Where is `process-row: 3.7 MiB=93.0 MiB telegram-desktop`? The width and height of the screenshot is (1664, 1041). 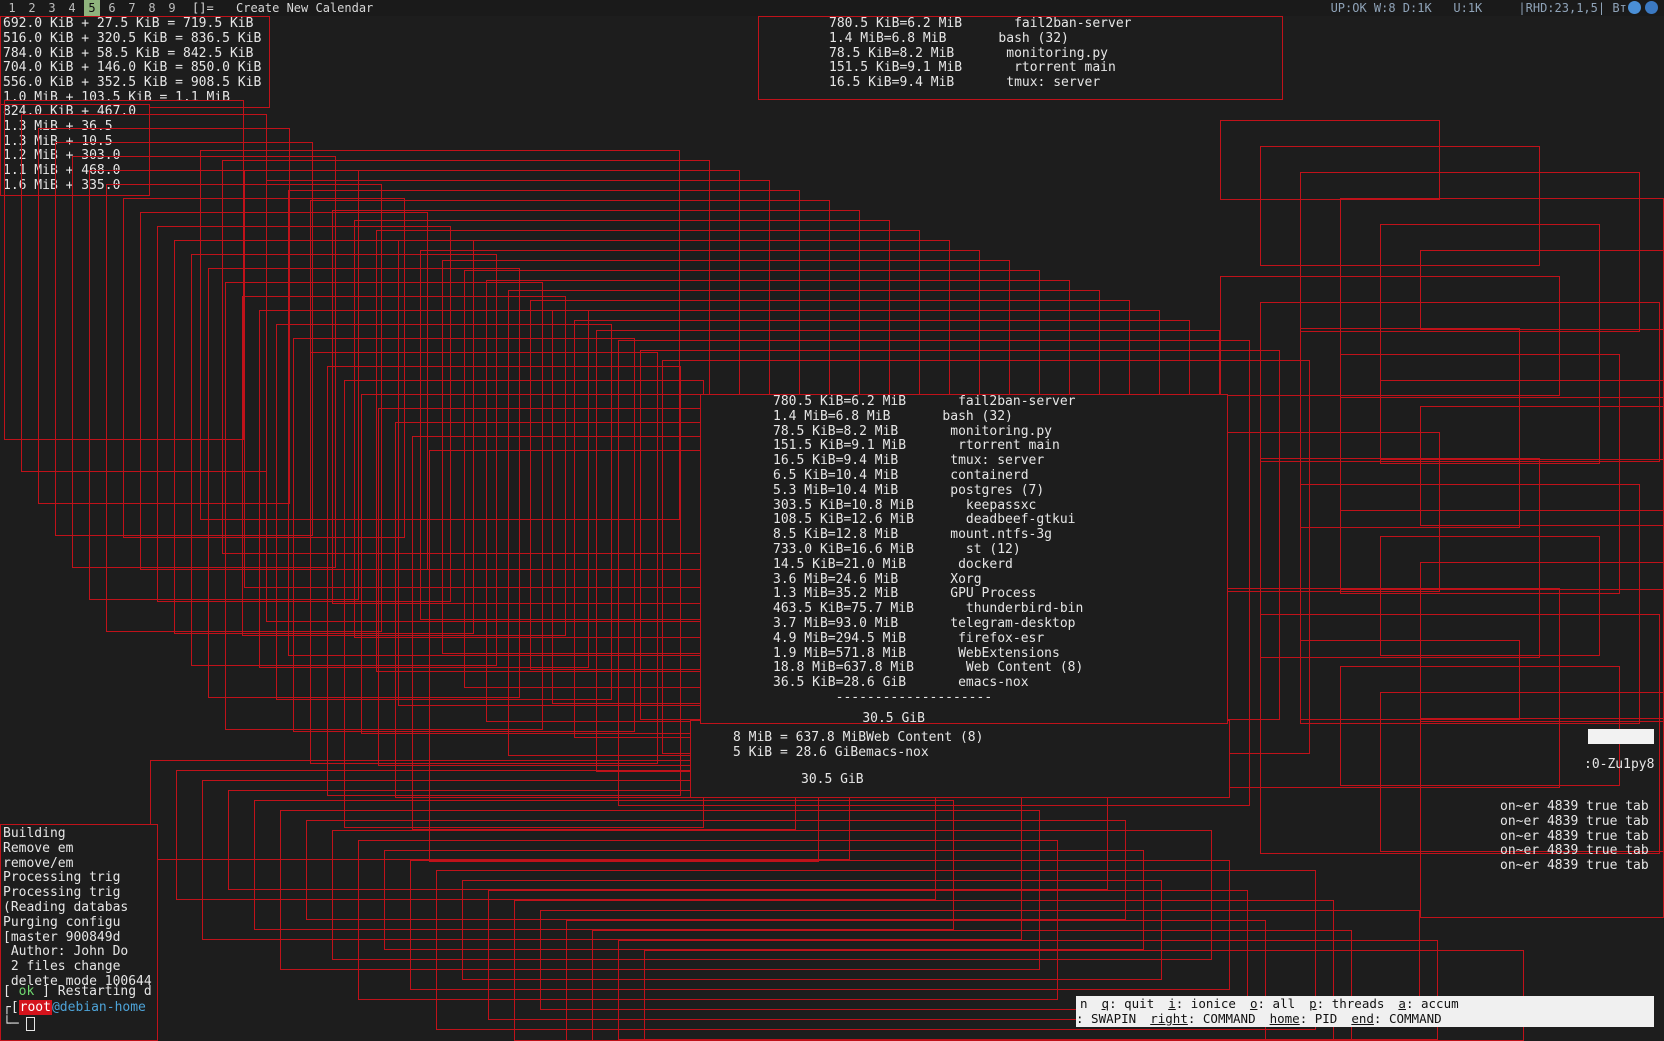
process-row: 3.7 MiB=93.0 MiB telegram-desktop is located at coordinates (1000, 623).